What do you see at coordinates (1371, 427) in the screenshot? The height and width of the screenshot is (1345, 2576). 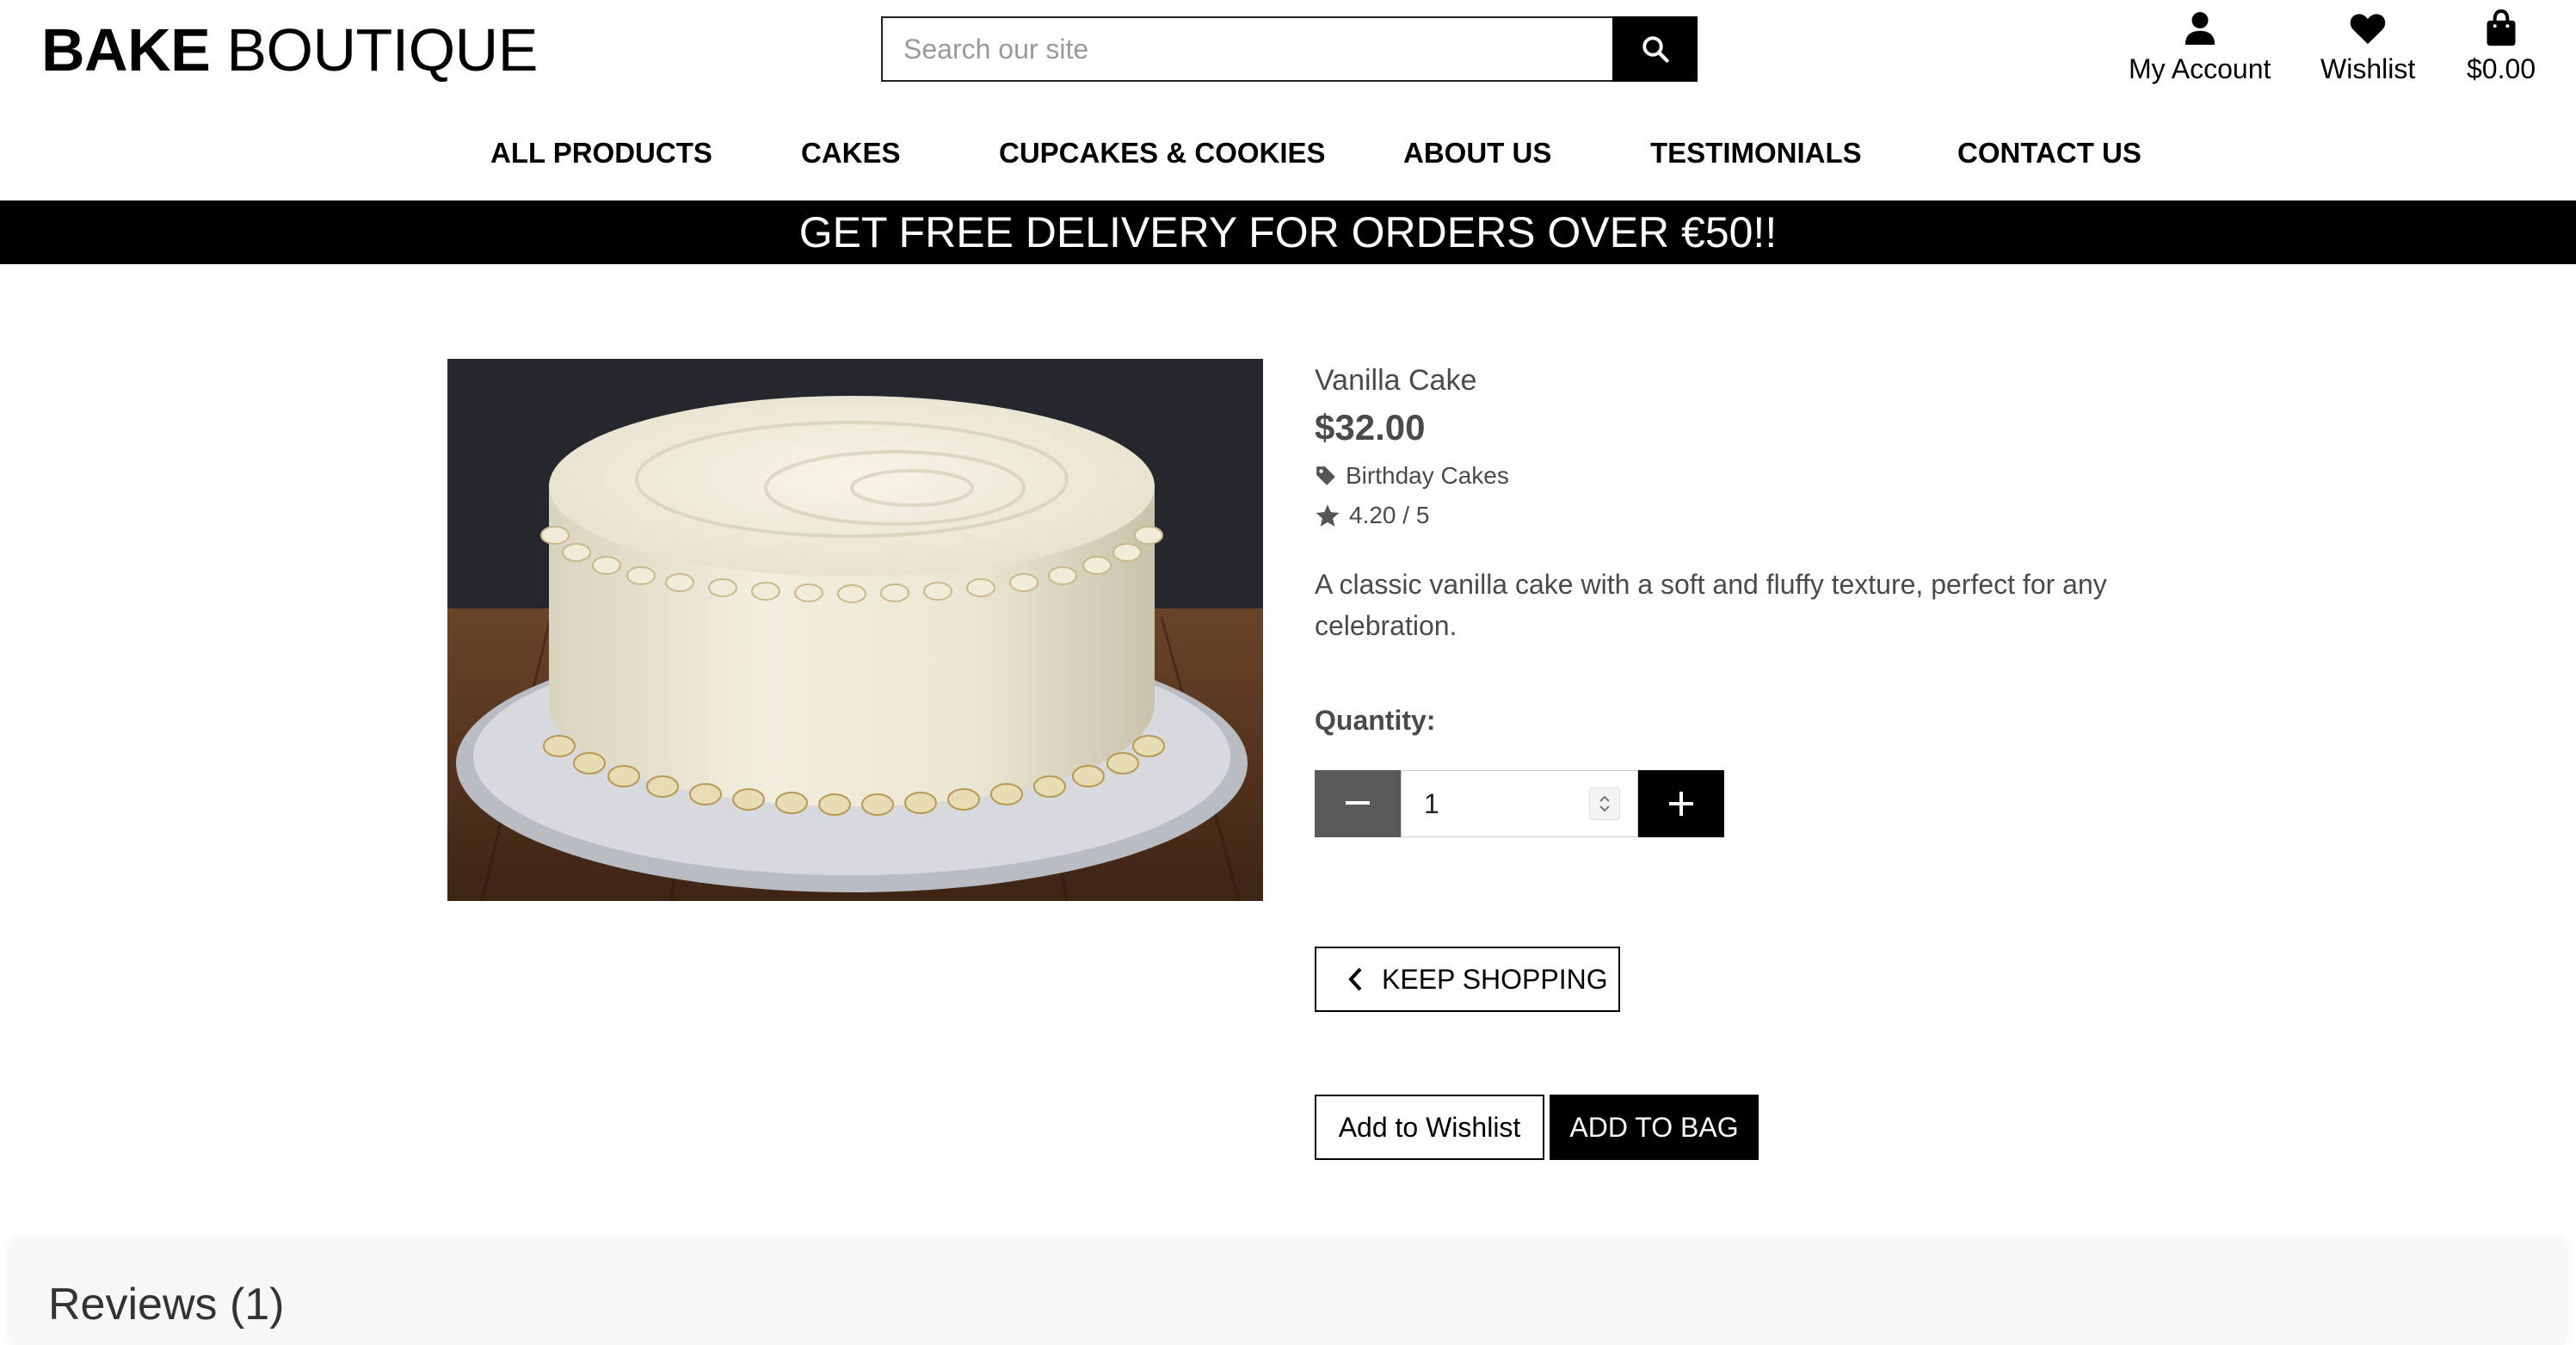 I see `product-price: $32.00` at bounding box center [1371, 427].